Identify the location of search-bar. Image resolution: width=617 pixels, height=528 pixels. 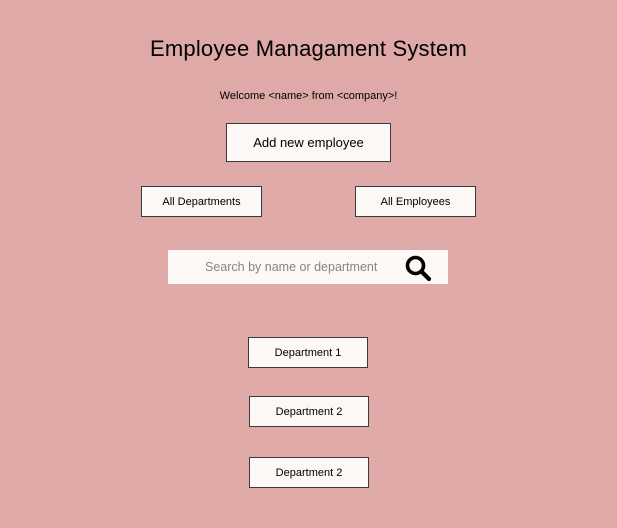
(308, 267).